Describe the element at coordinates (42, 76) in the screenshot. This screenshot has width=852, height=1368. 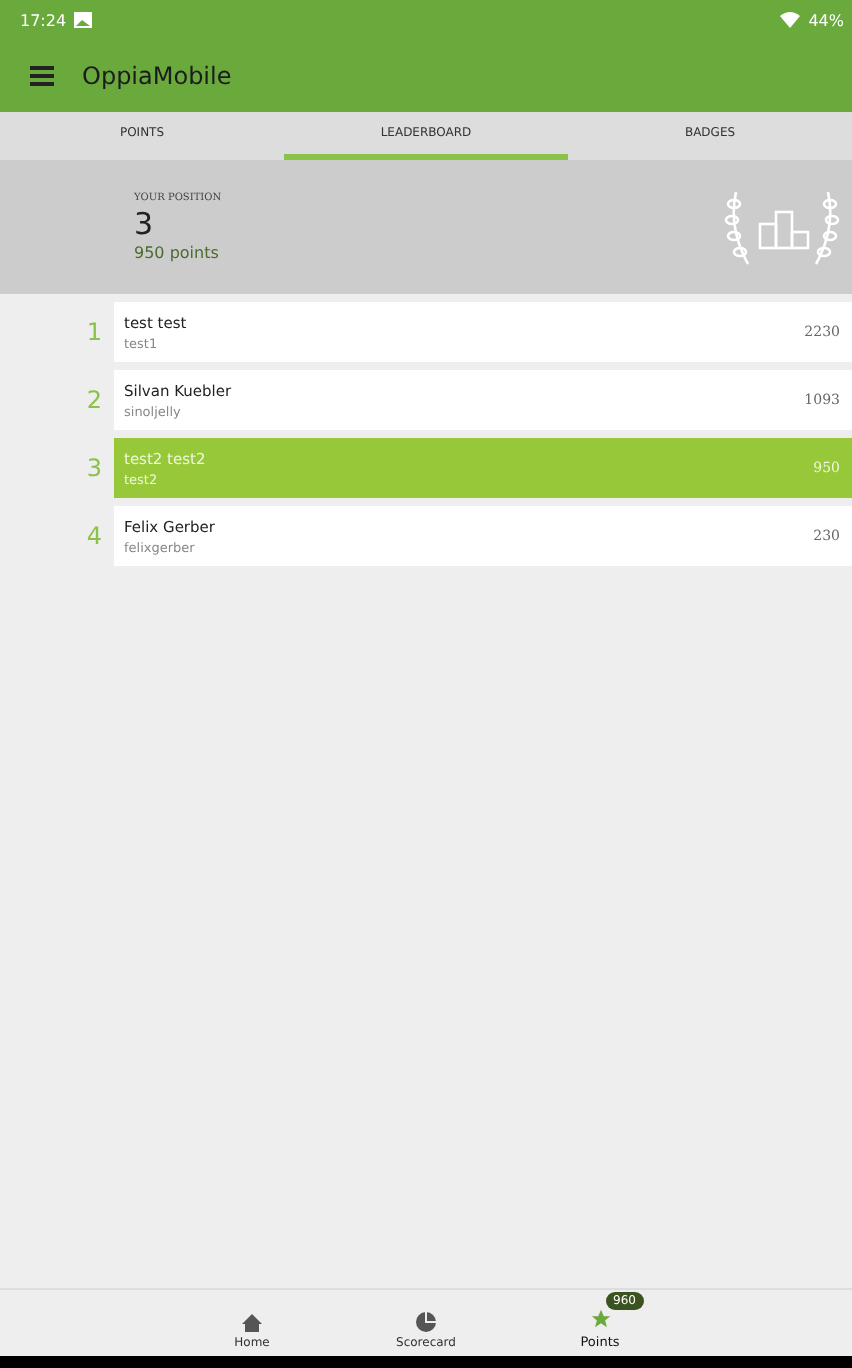
I see `menu-icon` at that location.